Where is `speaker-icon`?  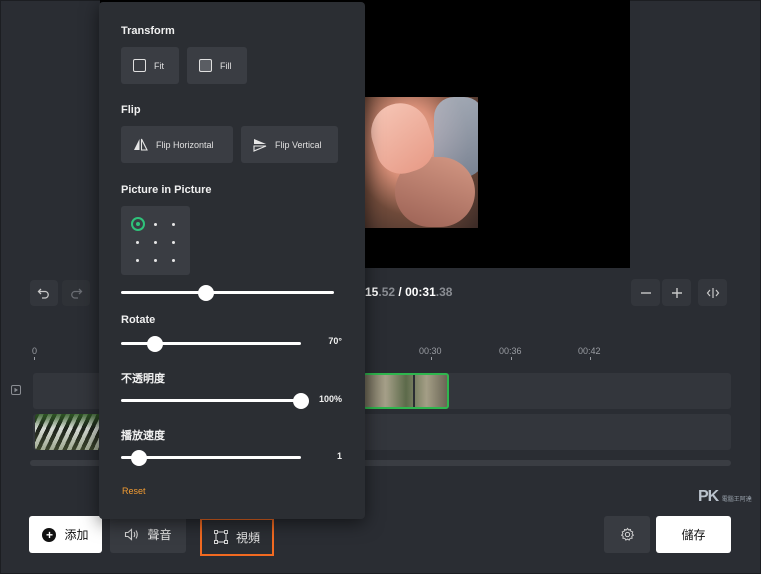 speaker-icon is located at coordinates (132, 534).